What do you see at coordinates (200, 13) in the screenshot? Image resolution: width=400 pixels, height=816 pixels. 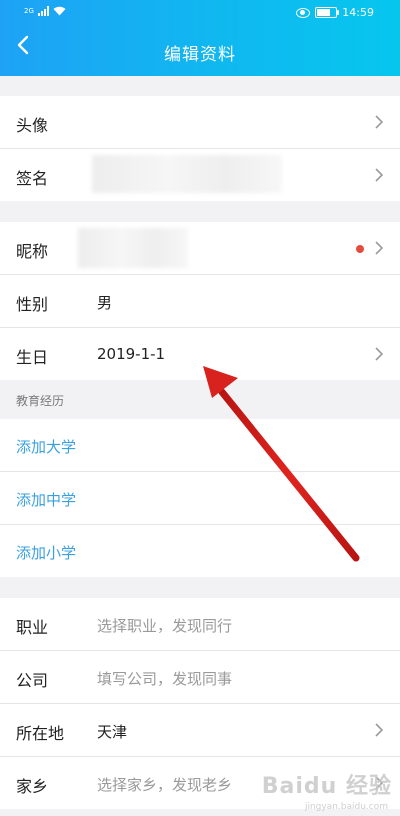 I see `status-bar: 2G 14:59` at bounding box center [200, 13].